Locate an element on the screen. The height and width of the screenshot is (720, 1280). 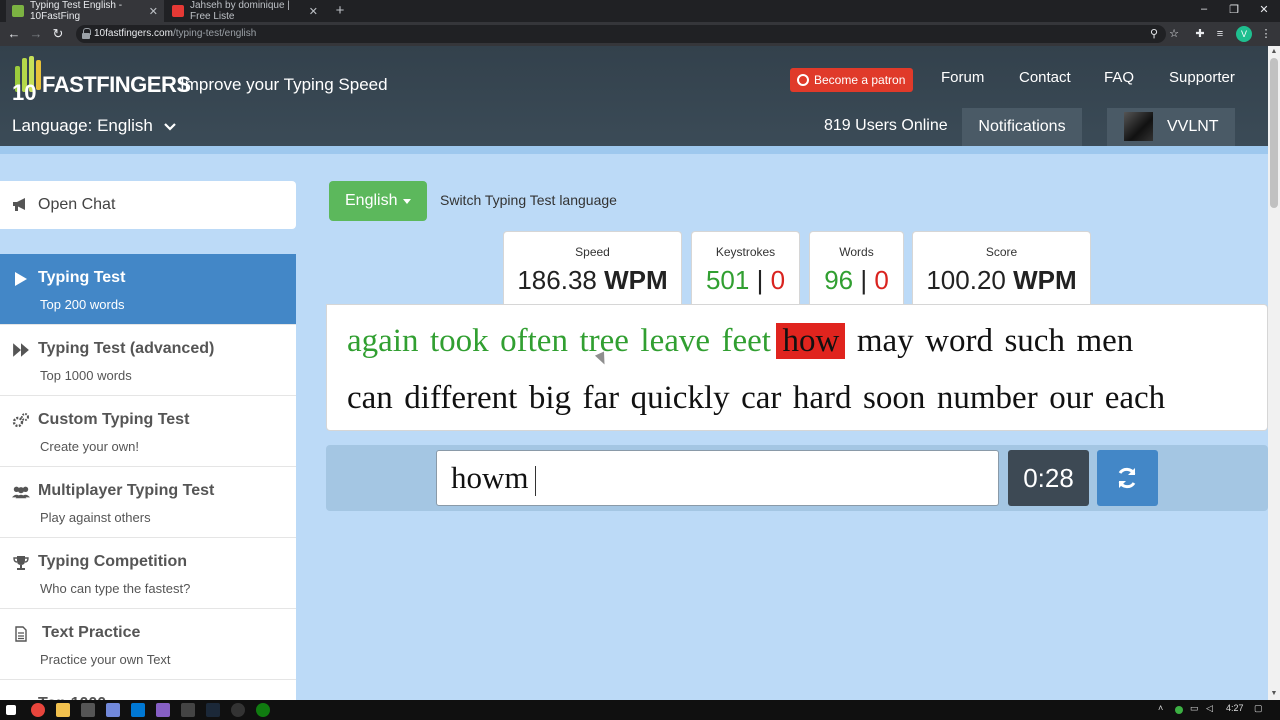
notifications-button: Notifications is located at coordinates (1022, 127).